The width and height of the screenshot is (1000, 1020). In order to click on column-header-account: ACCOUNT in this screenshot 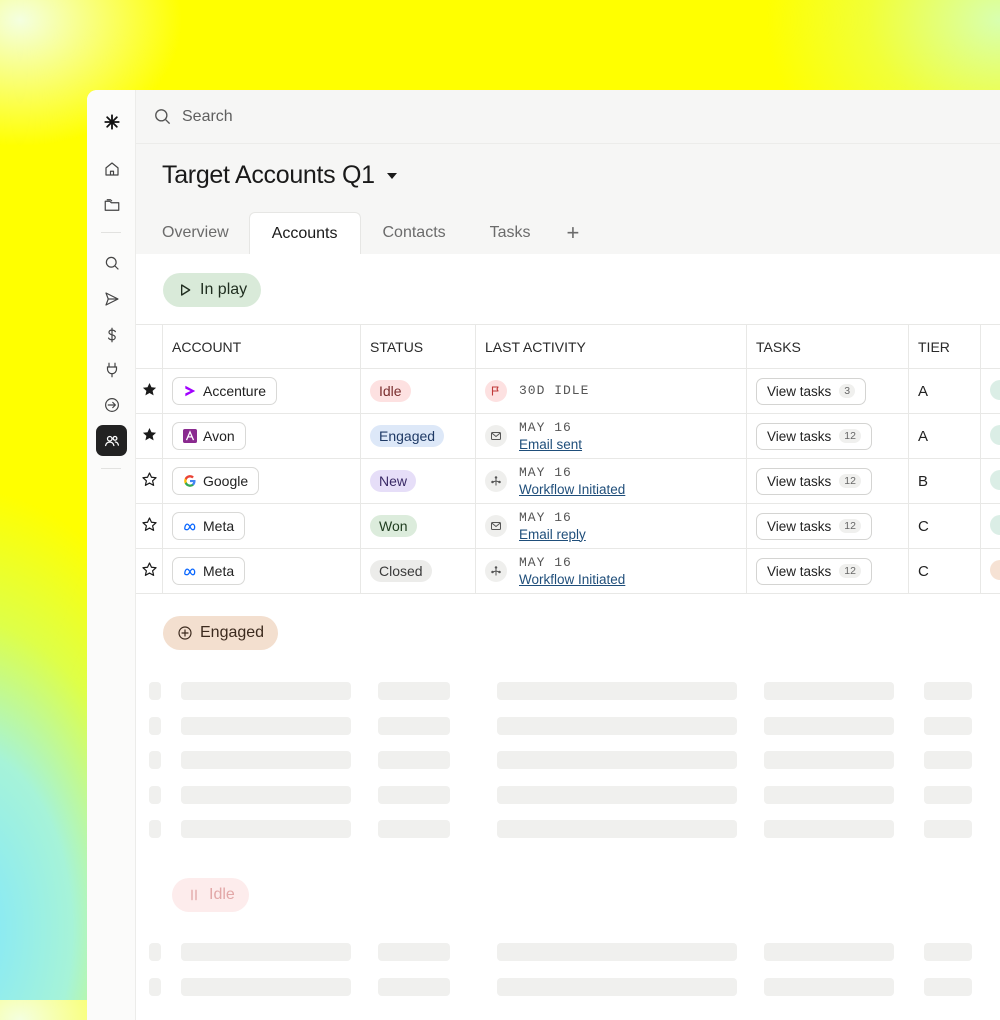, I will do `click(262, 347)`.